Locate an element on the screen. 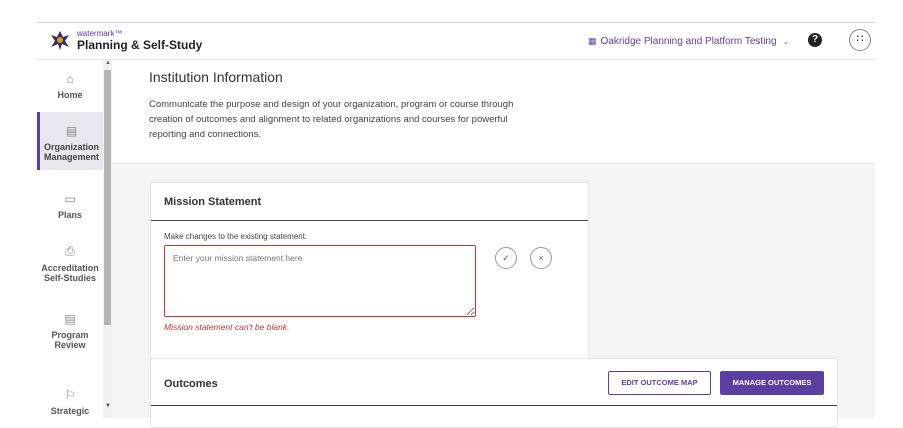 This screenshot has height=428, width=903. sidebar-item-label: Plans is located at coordinates (69, 215).